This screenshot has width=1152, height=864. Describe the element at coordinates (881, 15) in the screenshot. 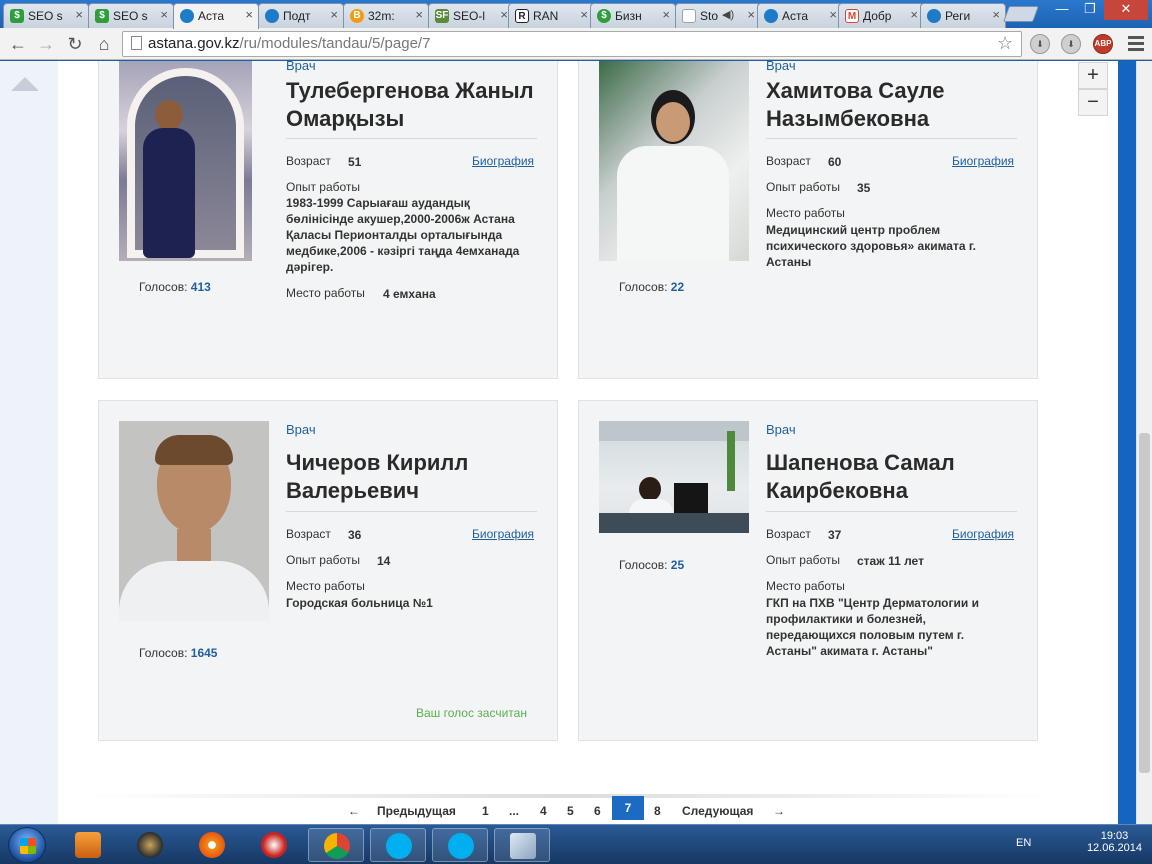

I see `tab-gmail: M Добр ×` at that location.